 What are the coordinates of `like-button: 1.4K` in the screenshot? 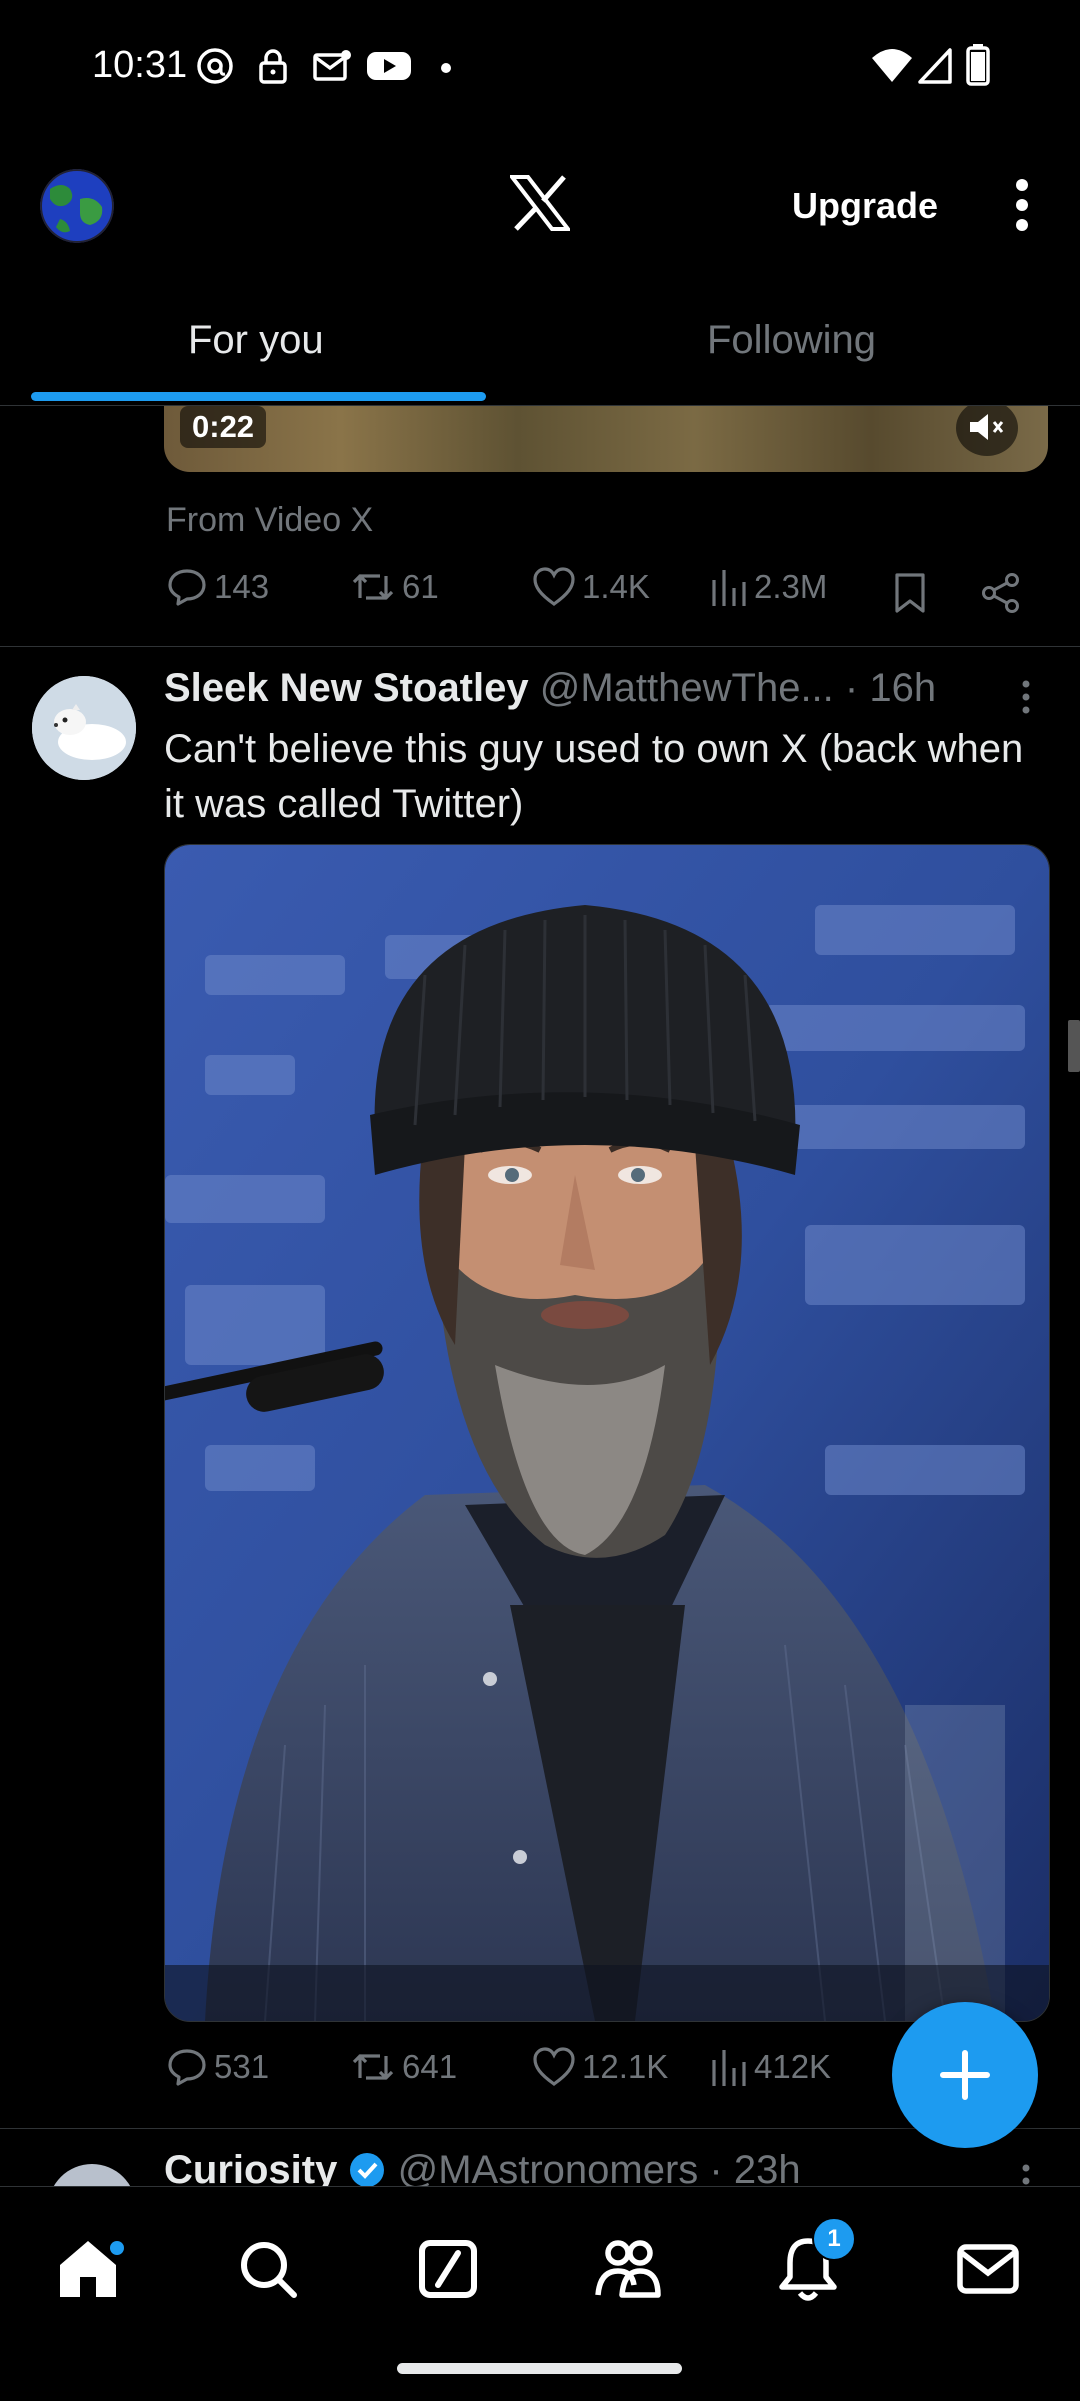 It's located at (591, 587).